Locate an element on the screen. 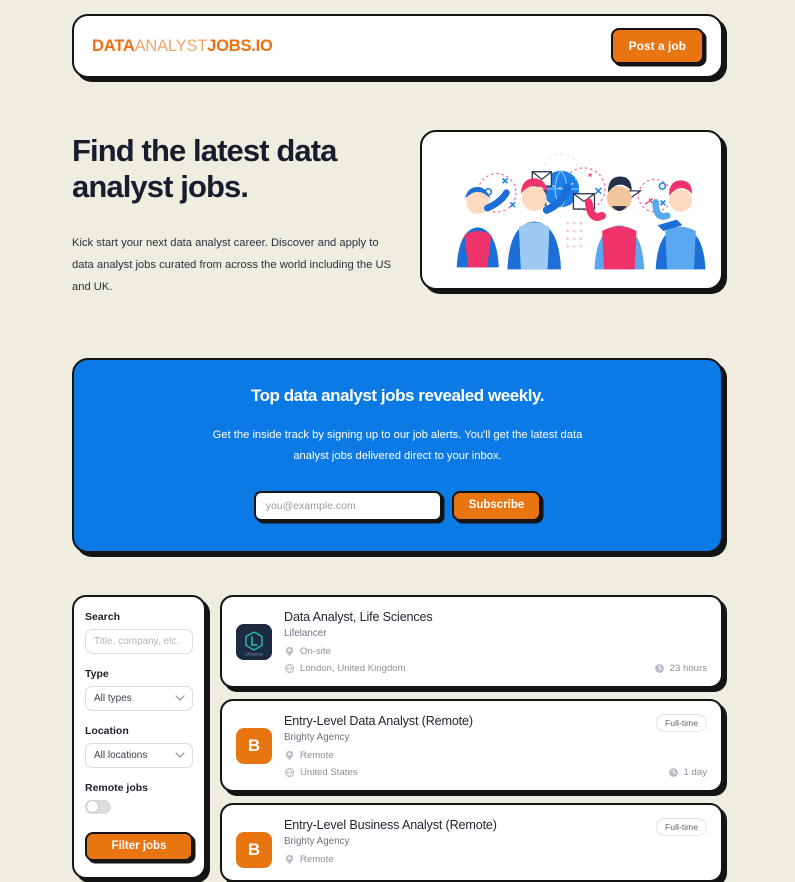 The image size is (795, 882). job-posted-text: 23 hours is located at coordinates (688, 668).